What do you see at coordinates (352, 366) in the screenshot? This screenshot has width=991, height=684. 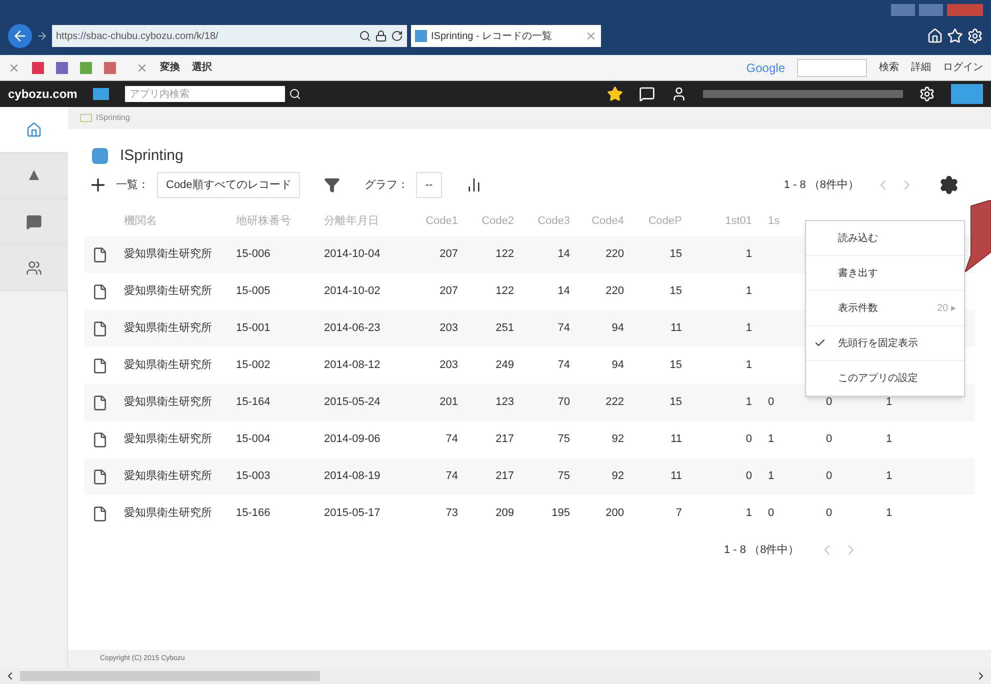 I see `table-cell-text: 2014-08-12` at bounding box center [352, 366].